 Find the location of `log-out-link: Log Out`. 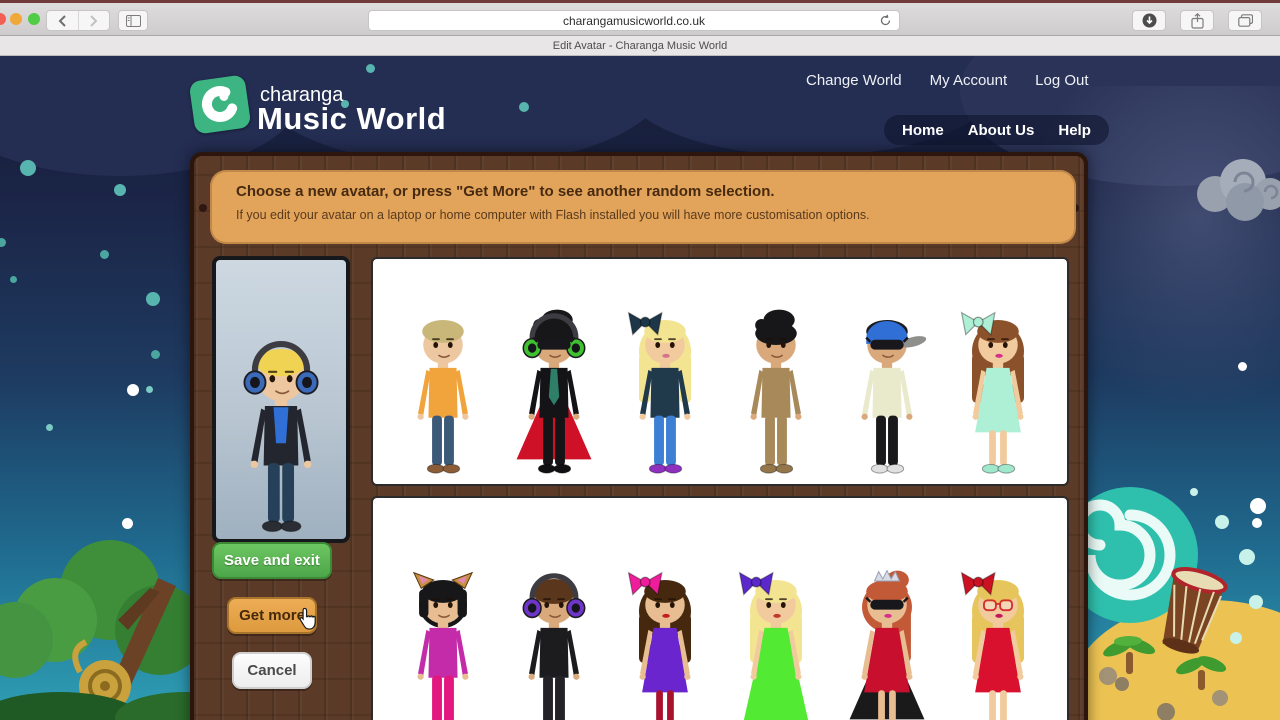

log-out-link: Log Out is located at coordinates (1061, 80).